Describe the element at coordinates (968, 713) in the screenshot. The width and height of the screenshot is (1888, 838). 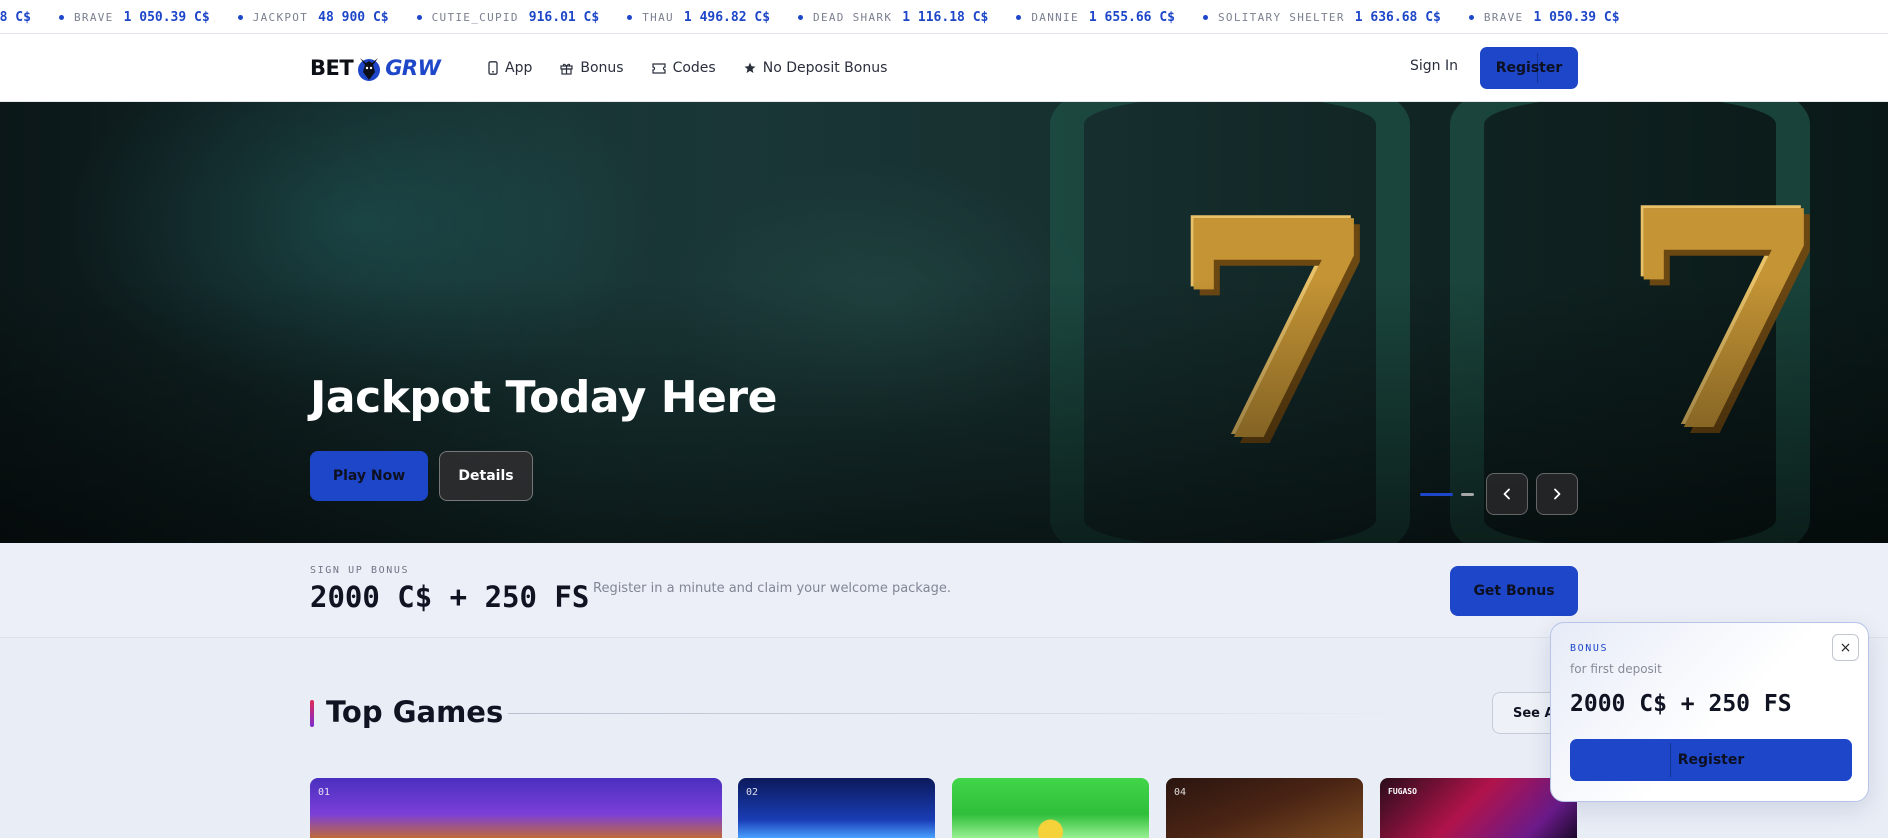
I see `section-divider` at that location.